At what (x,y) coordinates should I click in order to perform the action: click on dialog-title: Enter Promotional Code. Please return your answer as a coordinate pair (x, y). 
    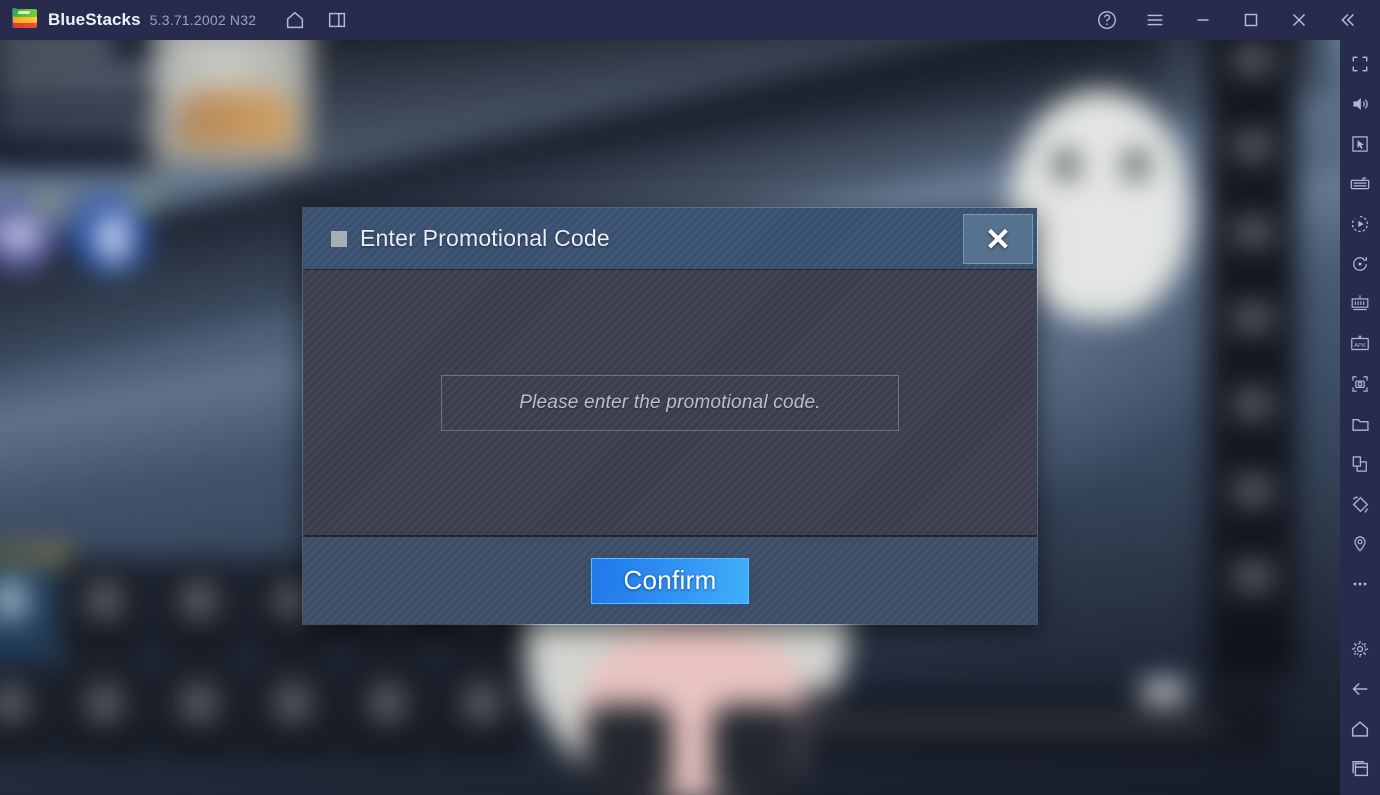
    Looking at the image, I should click on (485, 238).